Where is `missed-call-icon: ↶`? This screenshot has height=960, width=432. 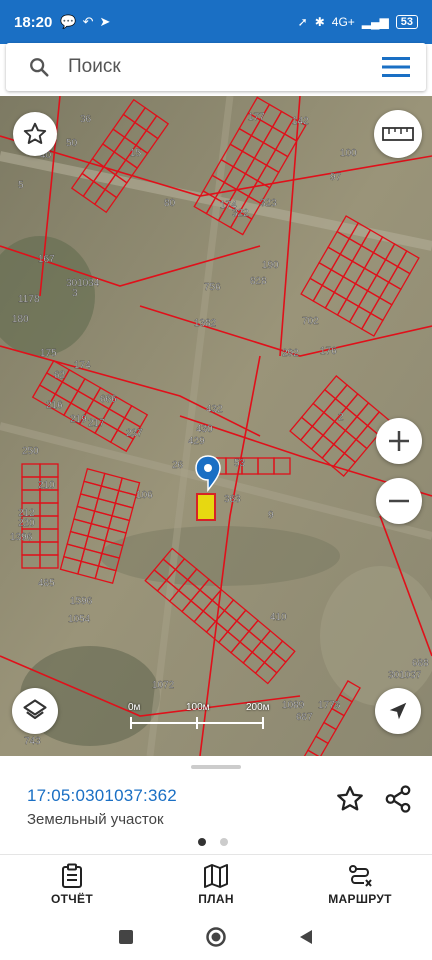
missed-call-icon: ↶ is located at coordinates (88, 21).